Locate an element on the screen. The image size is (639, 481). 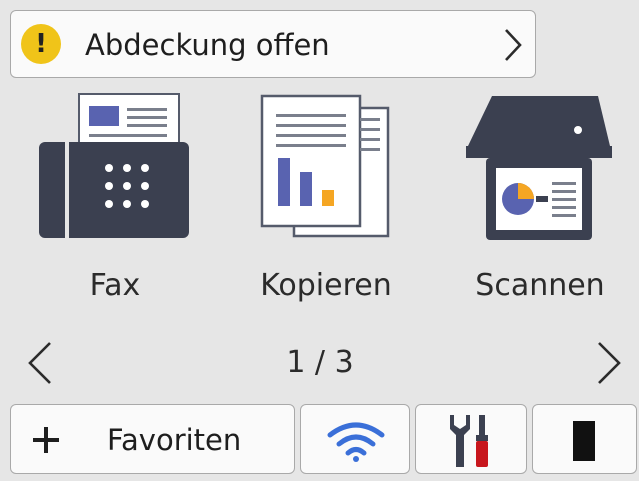
toner-button is located at coordinates (584, 439).